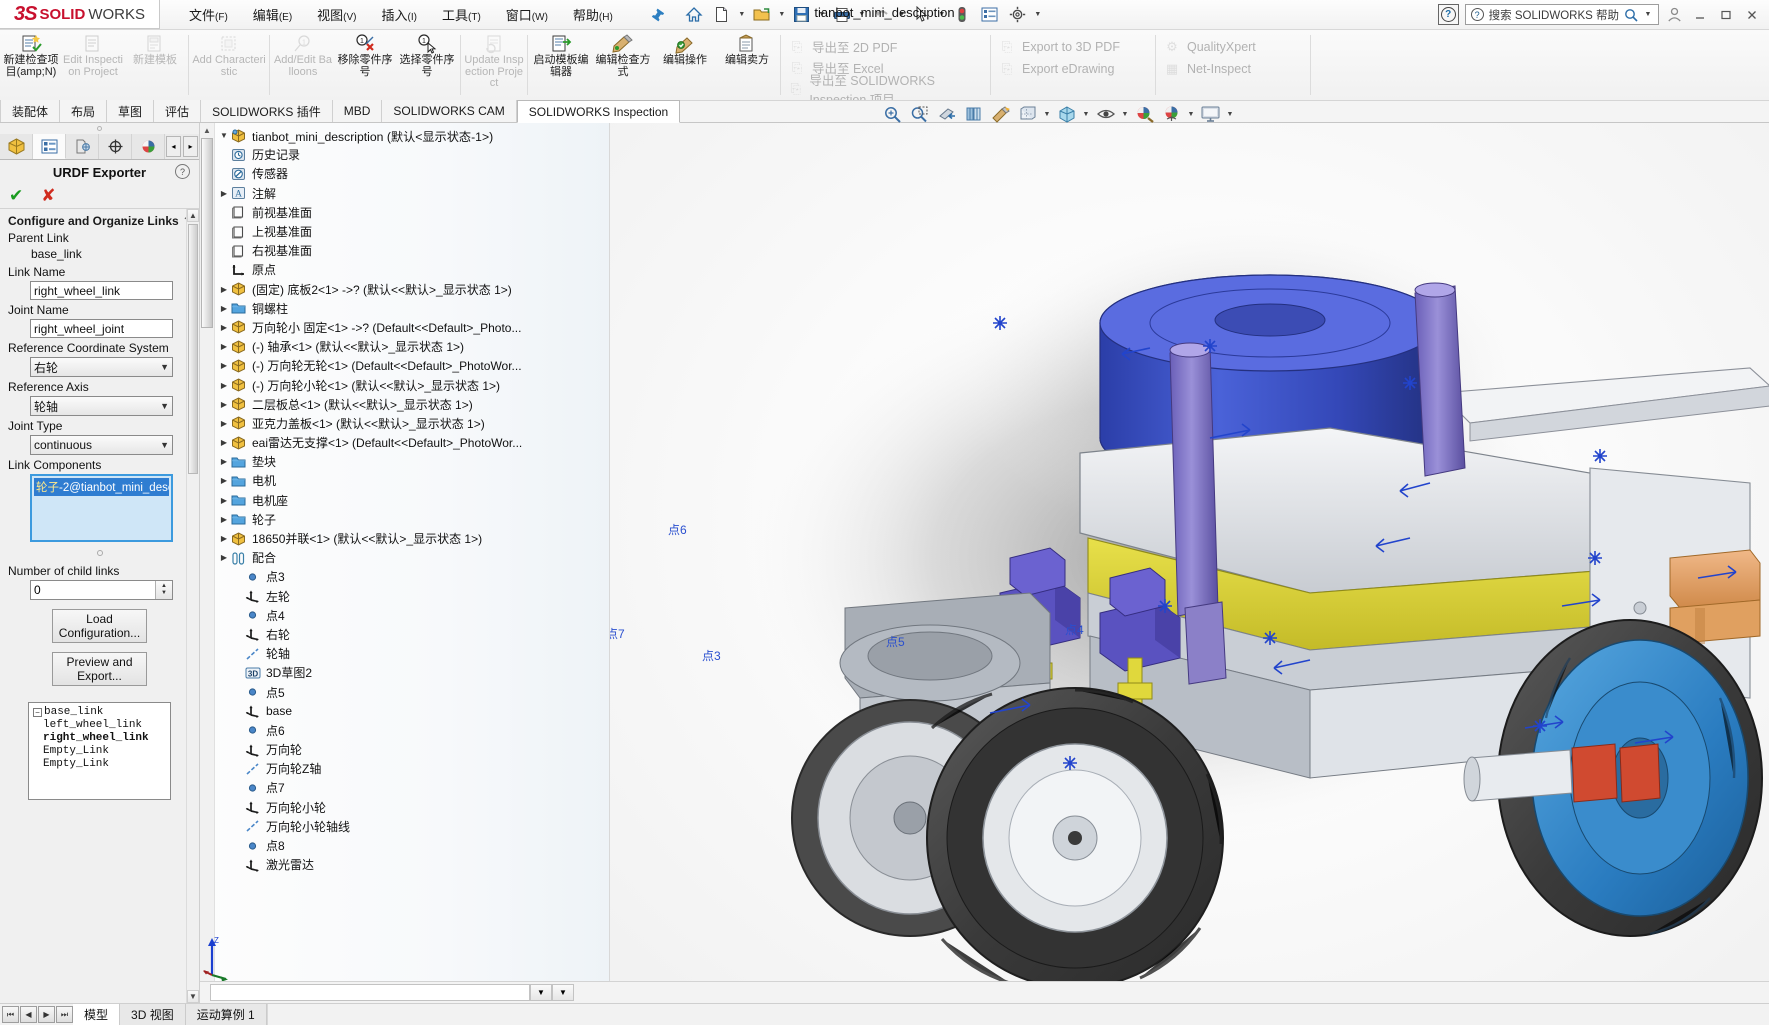 Image resolution: width=1769 pixels, height=1025 pixels. I want to click on menu-file: 文件(F), so click(208, 14).